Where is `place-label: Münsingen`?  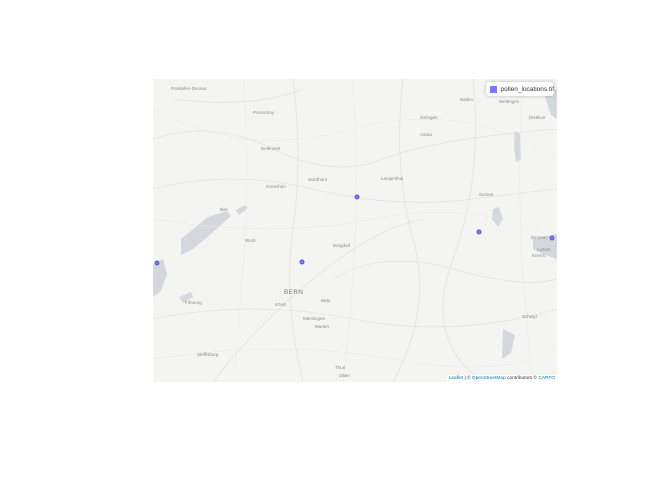 place-label: Münsingen is located at coordinates (314, 318).